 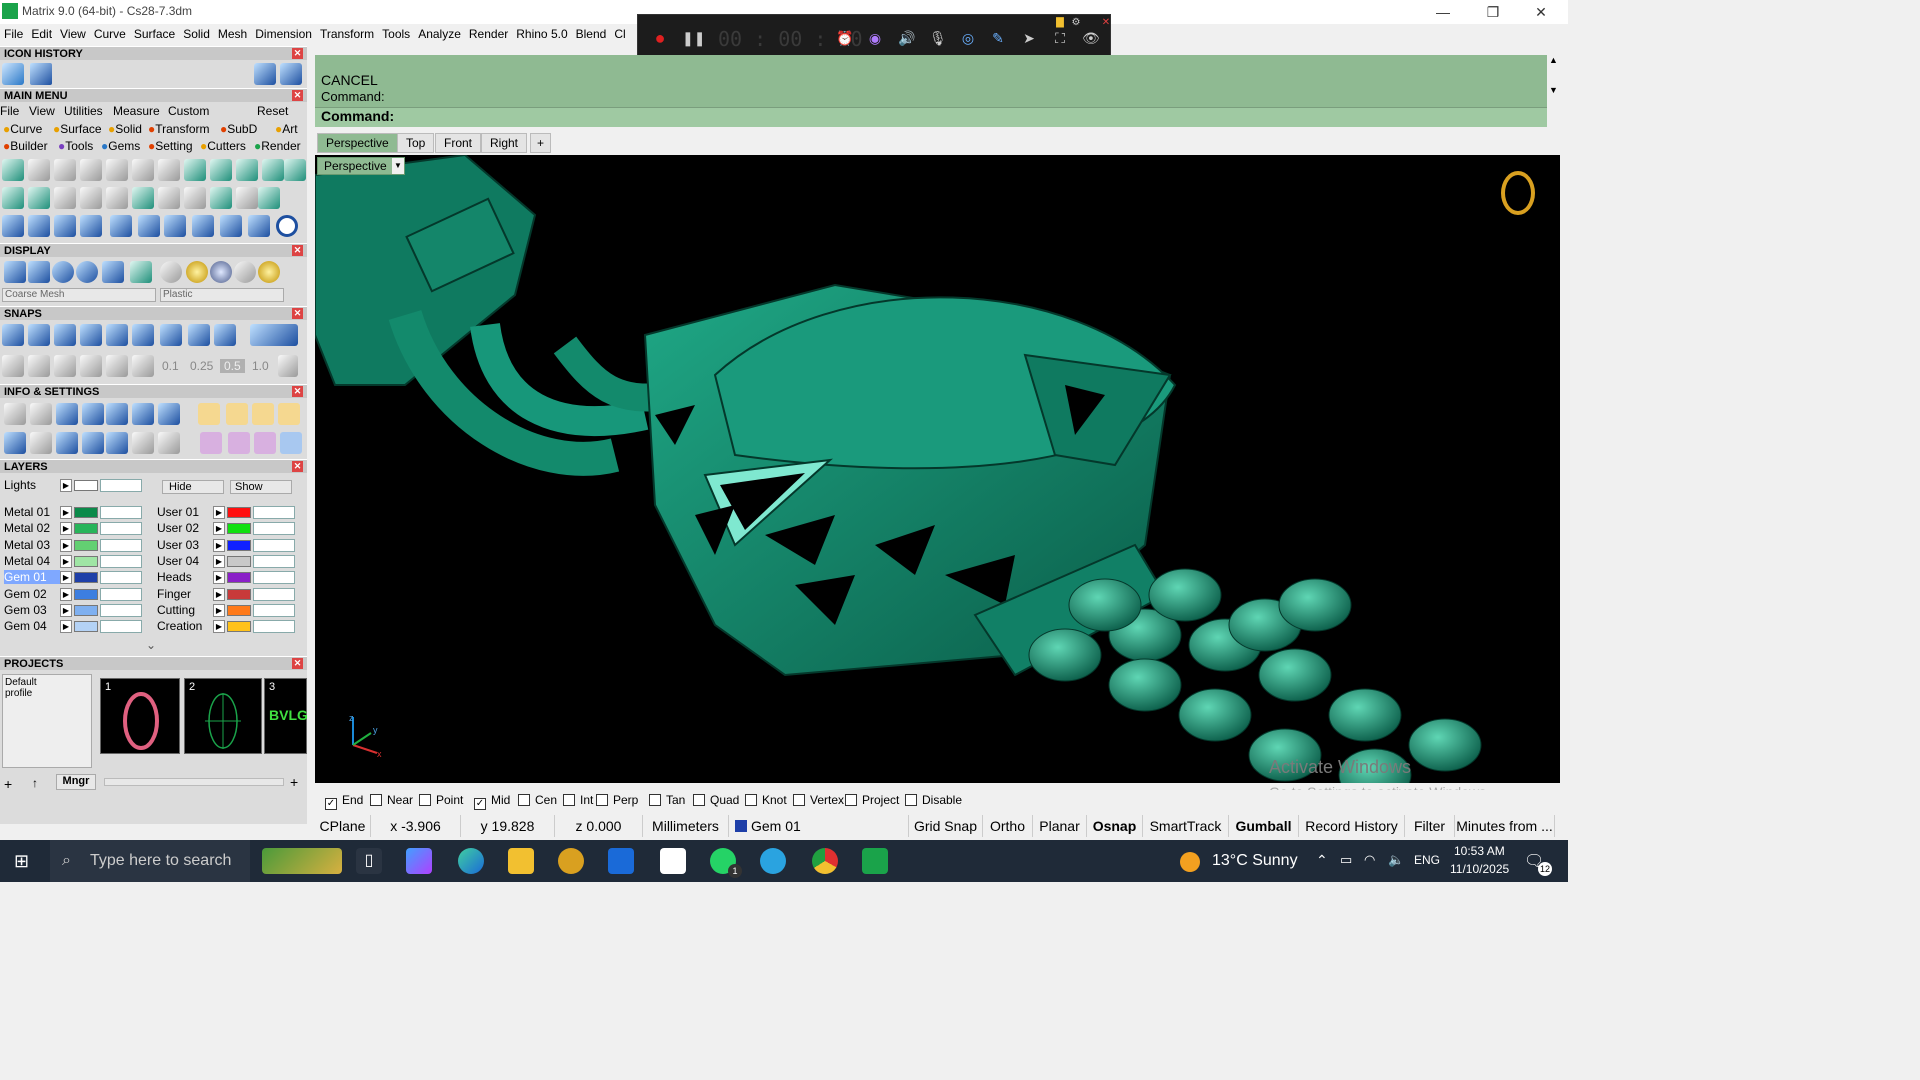 I want to click on osnap-knot-checkbox: Knot, so click(x=766, y=800).